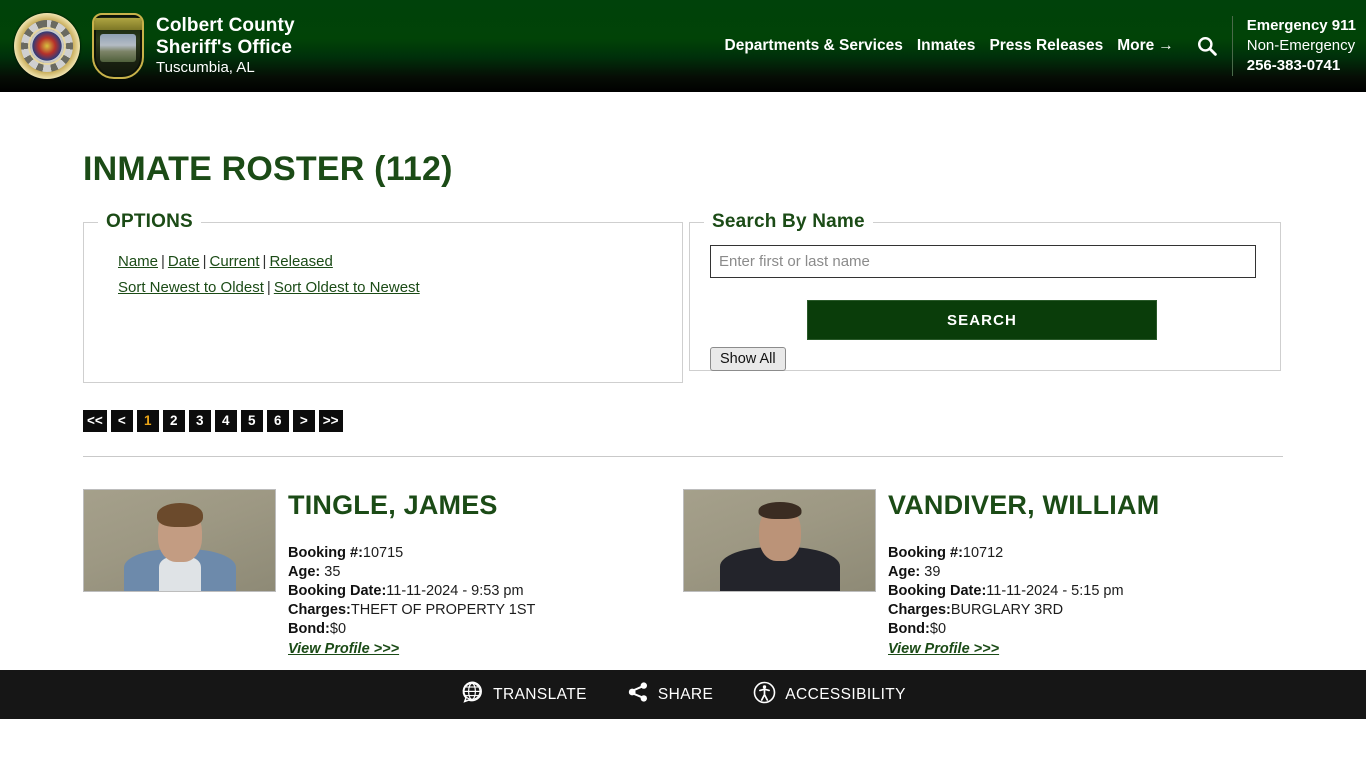  What do you see at coordinates (332, 572) in the screenshot?
I see `age-value: 35` at bounding box center [332, 572].